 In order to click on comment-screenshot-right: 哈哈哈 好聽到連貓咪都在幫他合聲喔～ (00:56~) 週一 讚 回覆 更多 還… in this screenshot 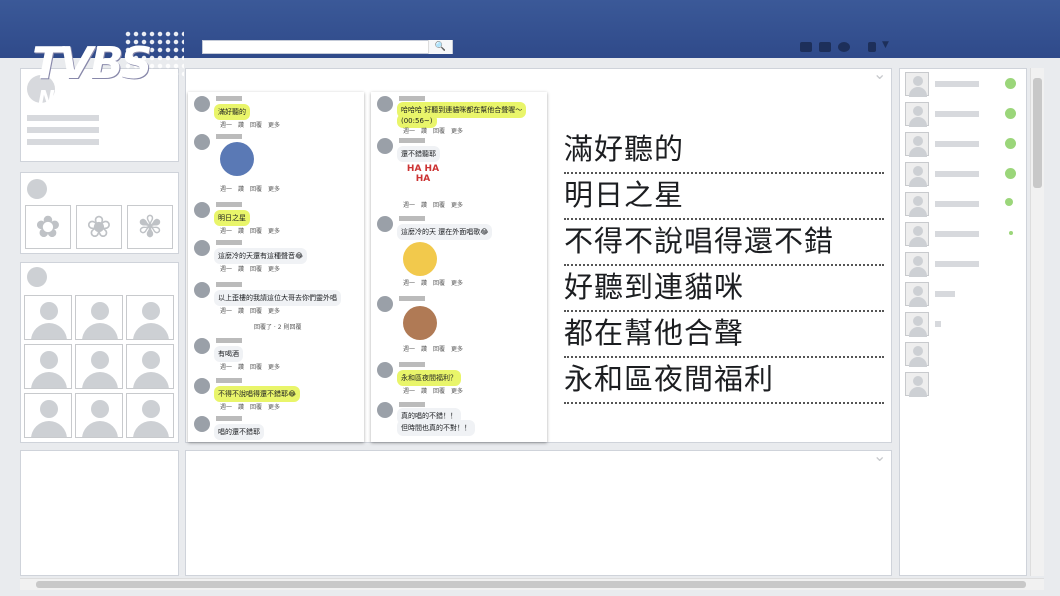, I will do `click(459, 267)`.